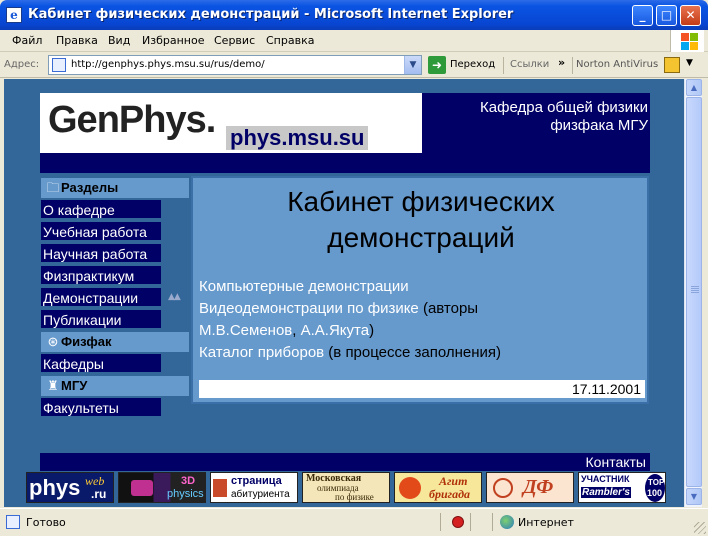 The image size is (708, 536). I want to click on go-arrow-icon: ➜, so click(437, 65).